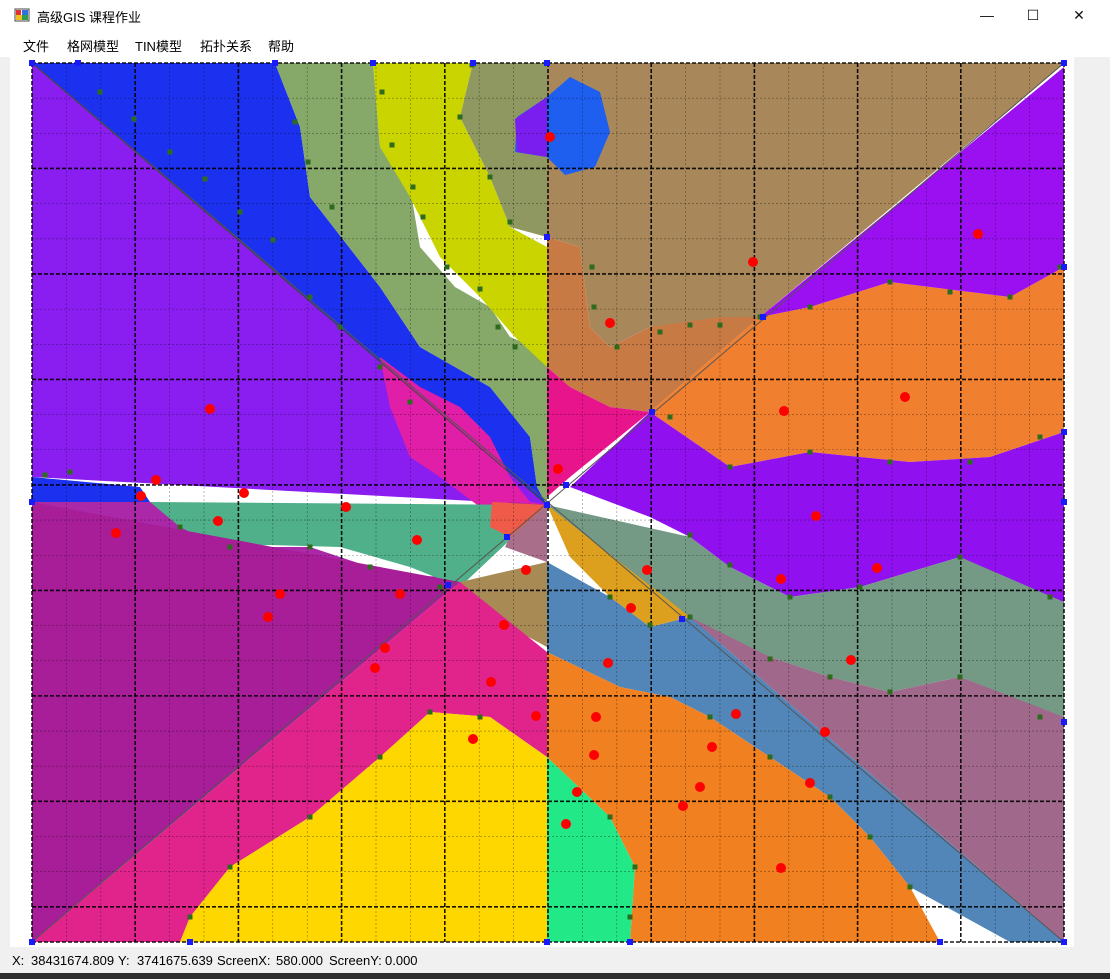  I want to click on close-button: ✕, so click(1079, 15).